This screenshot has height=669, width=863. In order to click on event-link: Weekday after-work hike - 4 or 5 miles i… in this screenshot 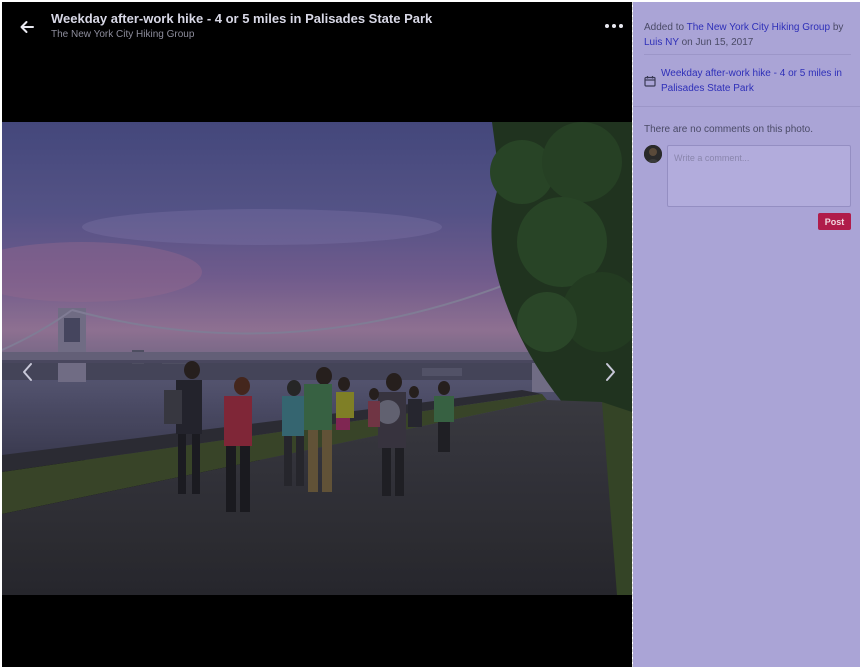, I will do `click(758, 81)`.